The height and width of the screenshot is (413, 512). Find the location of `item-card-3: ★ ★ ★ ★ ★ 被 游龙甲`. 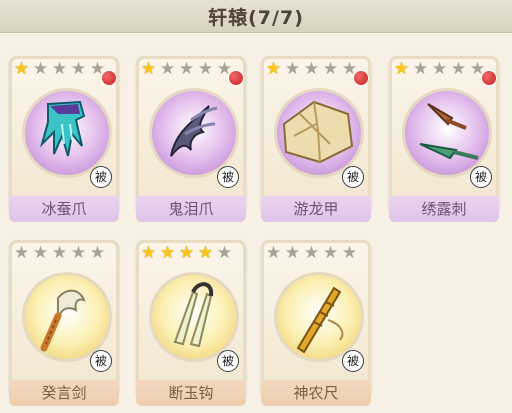

item-card-3: ★ ★ ★ ★ ★ 被 游龙甲 is located at coordinates (313, 134).